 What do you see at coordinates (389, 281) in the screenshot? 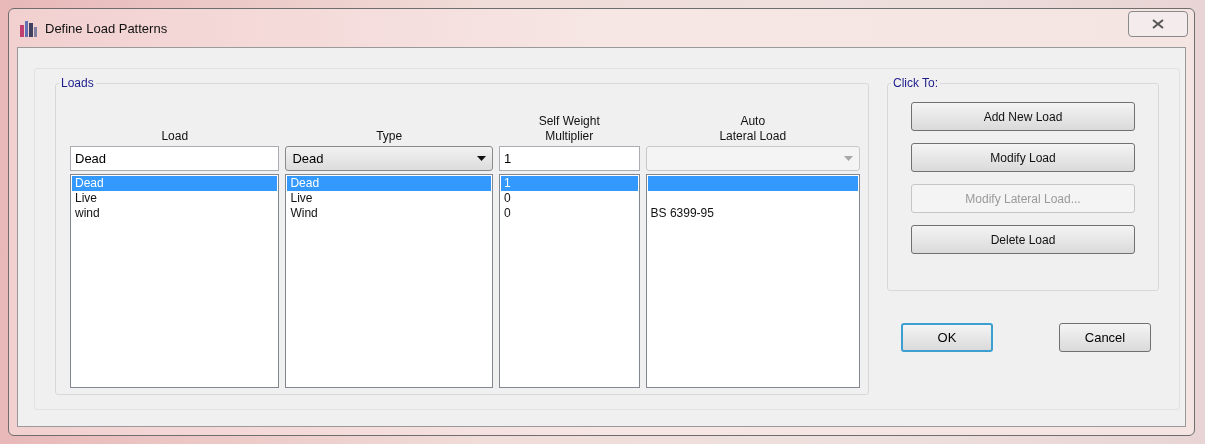
I see `list-box: Dead Live Wind` at bounding box center [389, 281].